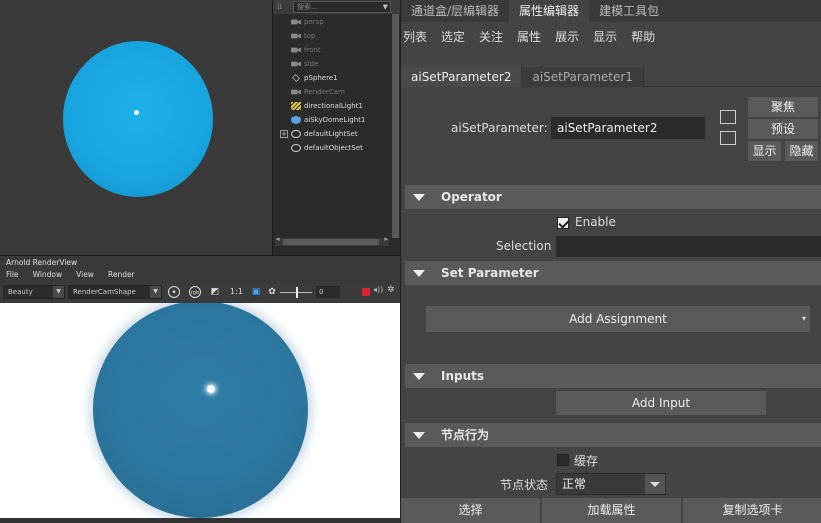  I want to click on focus-button: 聚焦, so click(783, 107).